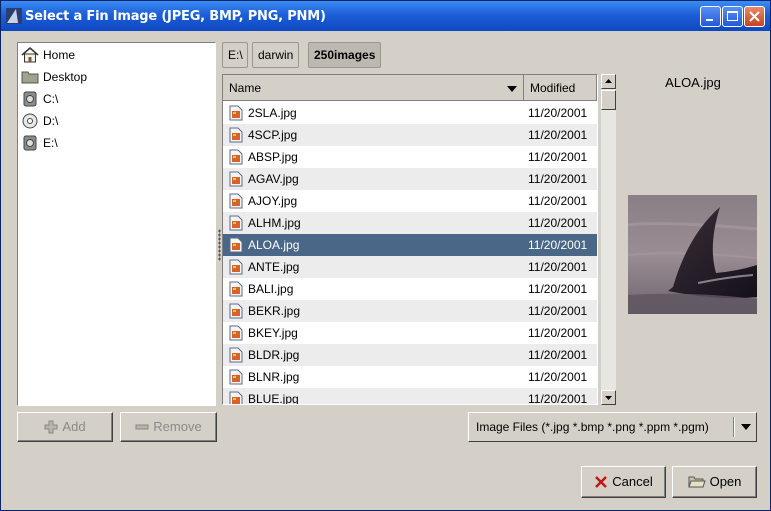  Describe the element at coordinates (175, 16) in the screenshot. I see `window-title: Select a Fin Image (JPEG, BMP, PNG, PNM)` at that location.